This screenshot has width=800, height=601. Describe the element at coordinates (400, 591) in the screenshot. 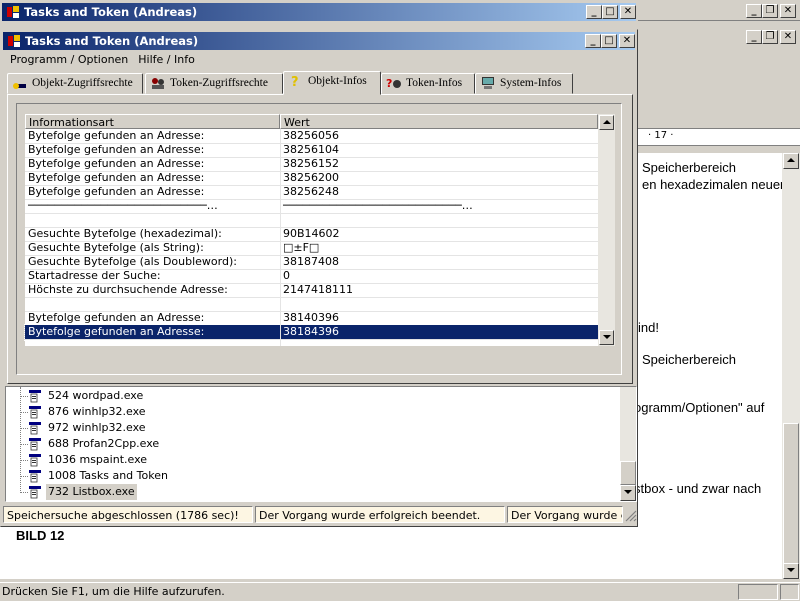

I see `app-status-bar: Drücken Sie F1, um die Hilfe aufzurufen.` at that location.